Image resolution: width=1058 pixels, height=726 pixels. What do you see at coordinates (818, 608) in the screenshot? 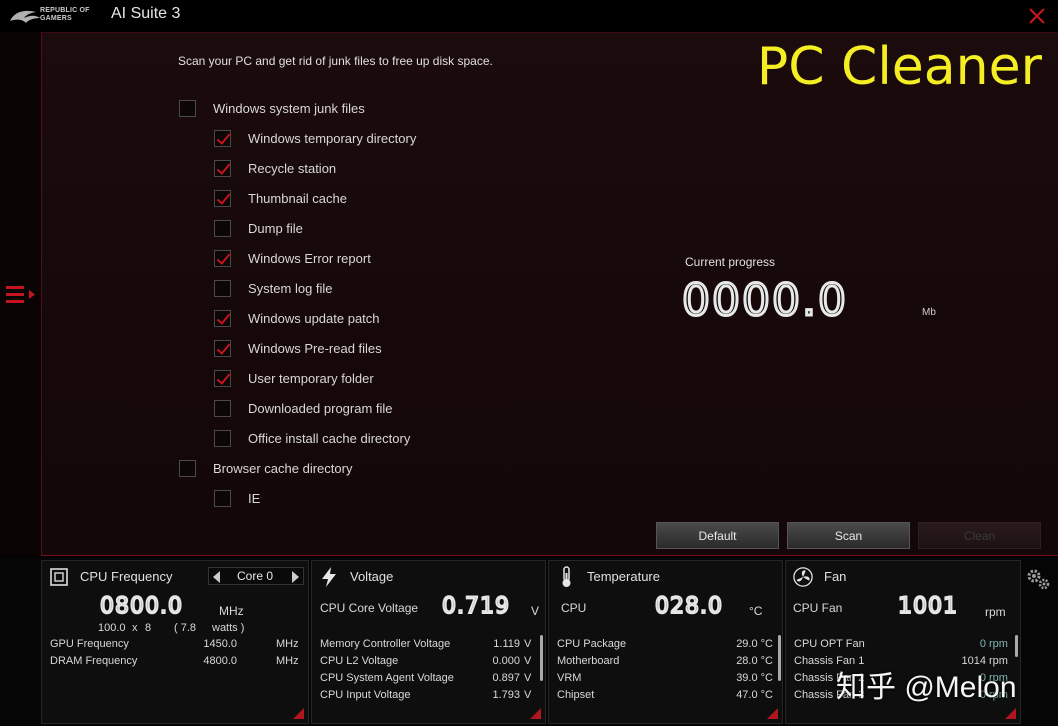
I see `cpu-fan-label: CPU Fan` at bounding box center [818, 608].